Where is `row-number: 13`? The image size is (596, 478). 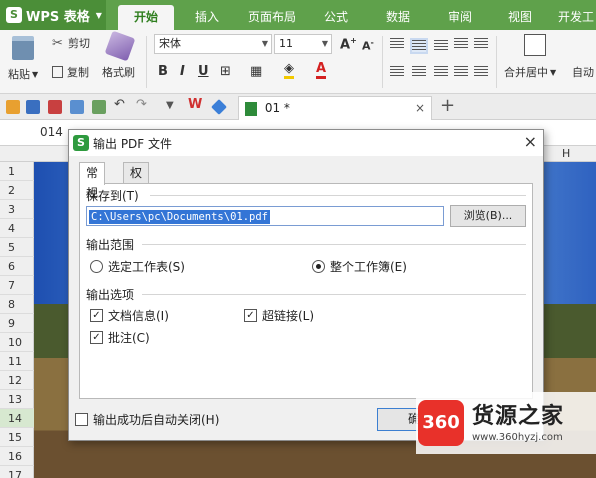 row-number: 13 is located at coordinates (17, 399).